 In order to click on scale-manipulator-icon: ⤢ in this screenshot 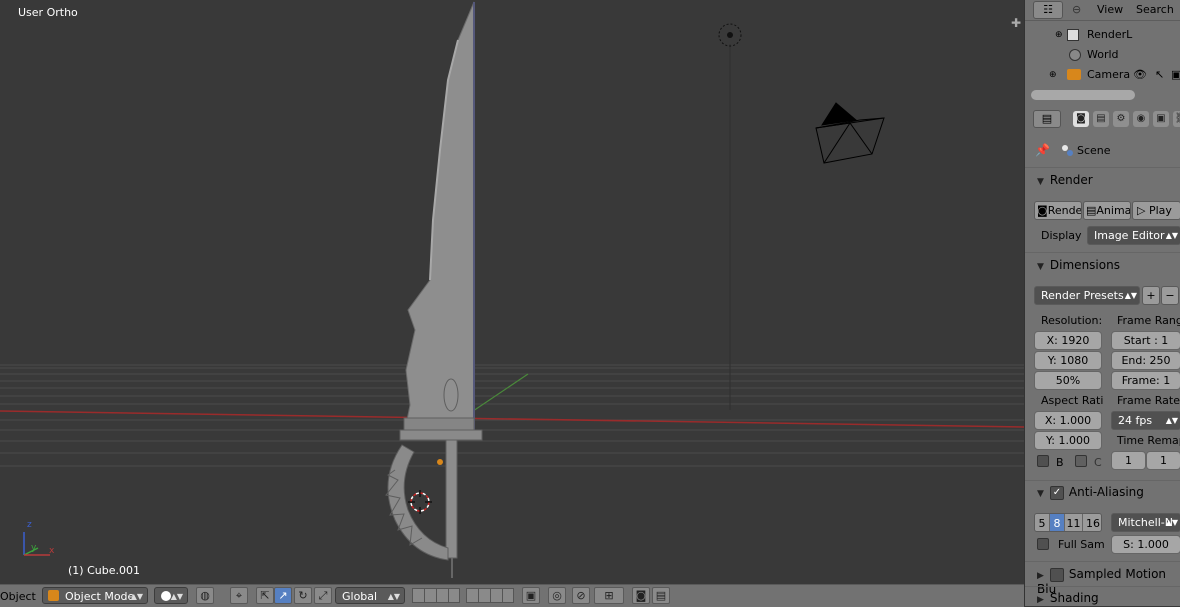, I will do `click(323, 595)`.